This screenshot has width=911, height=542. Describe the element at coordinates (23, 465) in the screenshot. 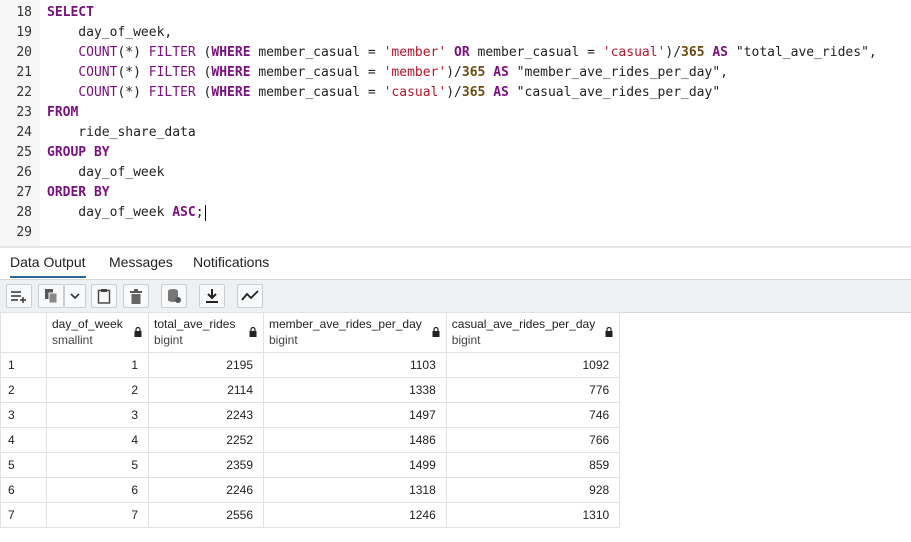

I see `row-number: 5` at that location.